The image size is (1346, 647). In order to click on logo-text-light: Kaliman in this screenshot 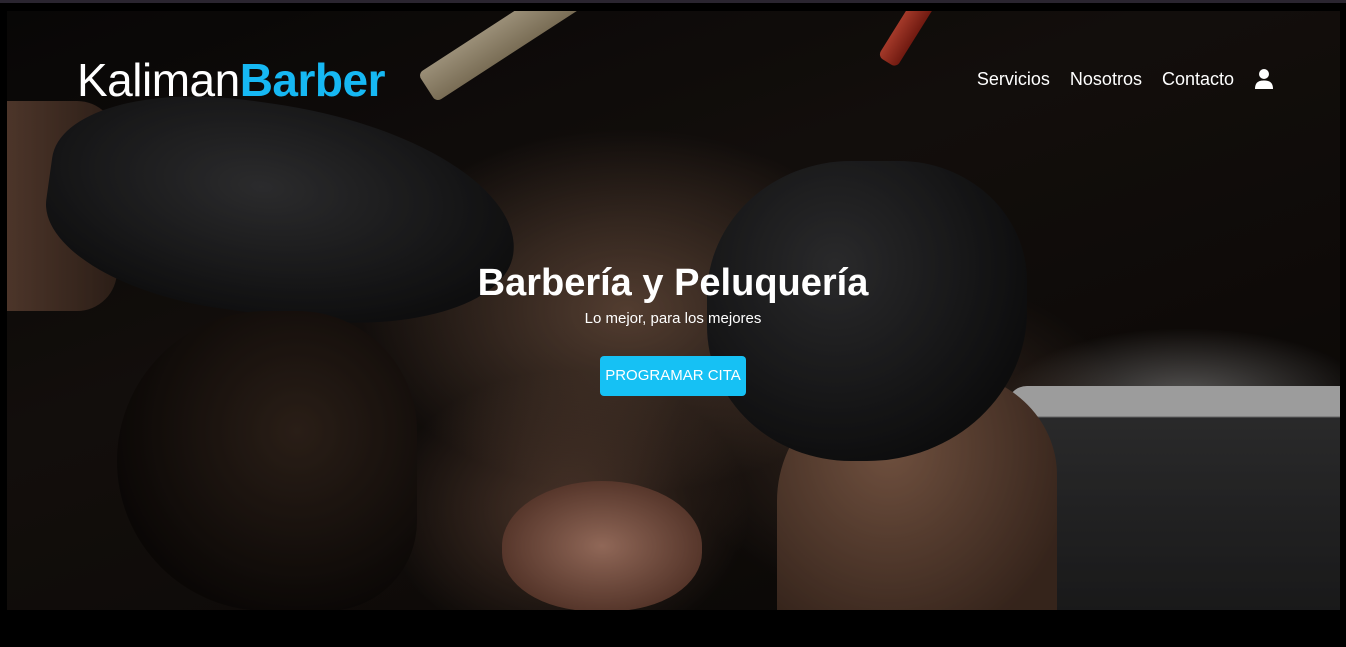, I will do `click(158, 80)`.